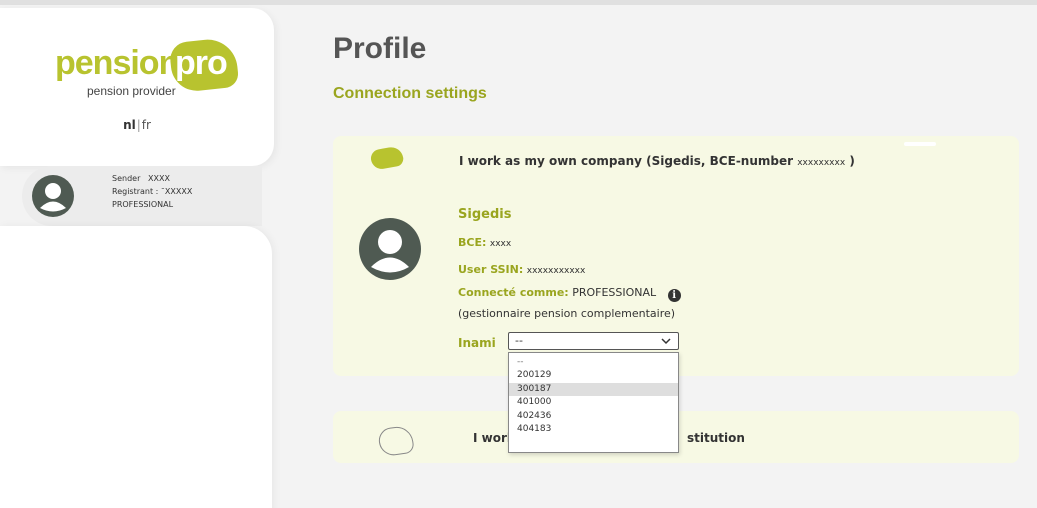  I want to click on dropdown-option: 401000, so click(593, 403).